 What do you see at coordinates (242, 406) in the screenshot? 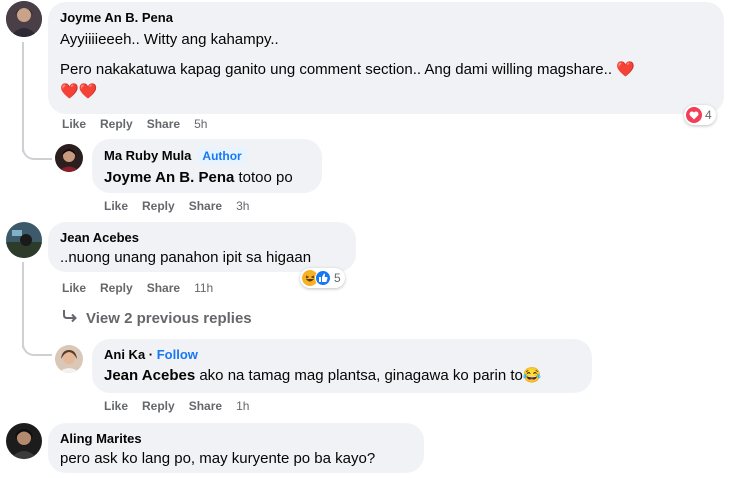
I see `timestamp: 1h` at bounding box center [242, 406].